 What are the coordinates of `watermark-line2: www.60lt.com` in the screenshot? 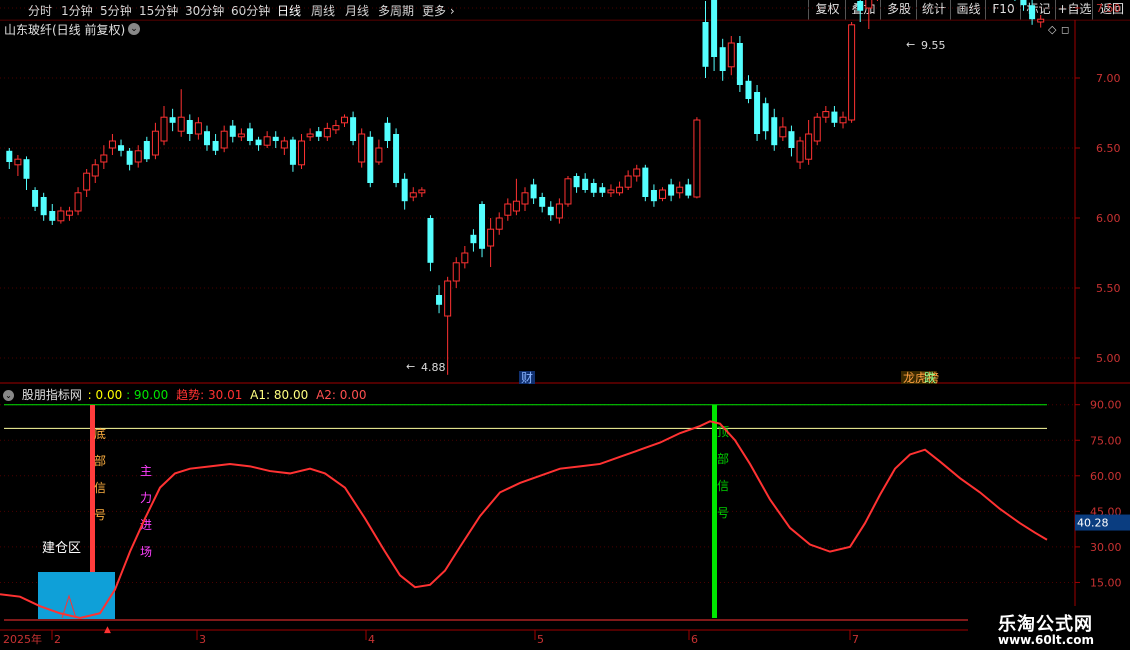 It's located at (1046, 640).